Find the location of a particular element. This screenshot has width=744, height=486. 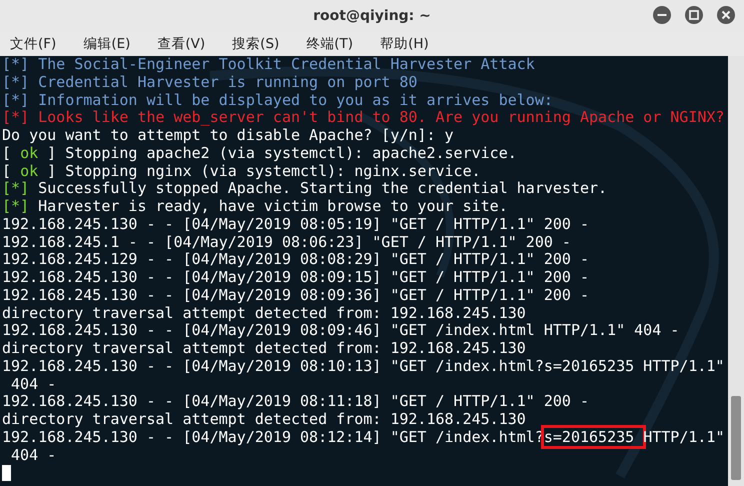

terminal-text: 192.168.245.130 - - [04/May/2019 08:10:13] "GET /index.html?s=20165235 HTTP/1.1" is located at coordinates (363, 365).